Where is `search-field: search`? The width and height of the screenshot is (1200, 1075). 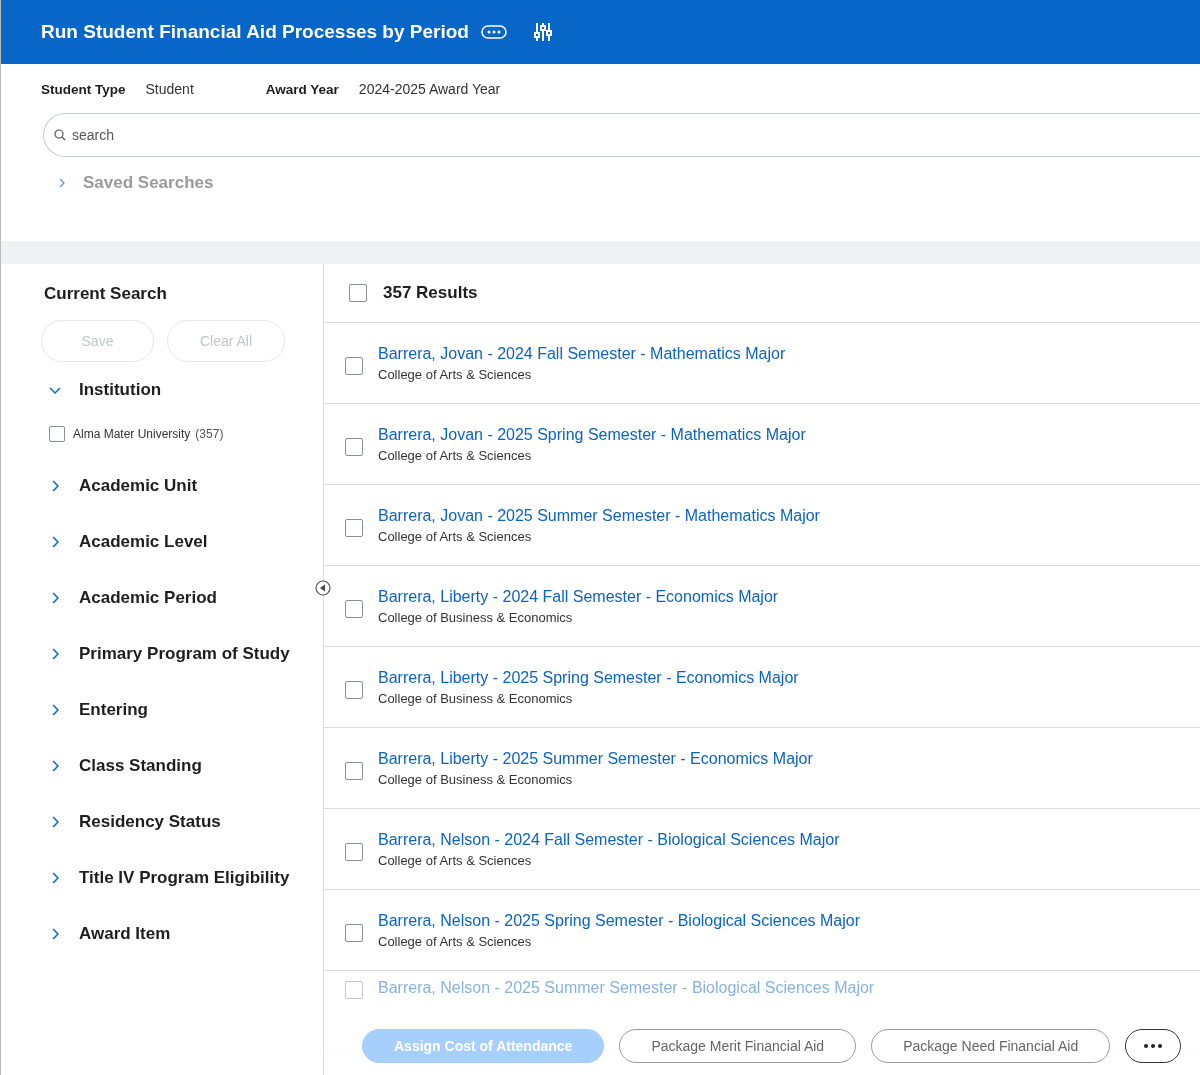 search-field: search is located at coordinates (621, 135).